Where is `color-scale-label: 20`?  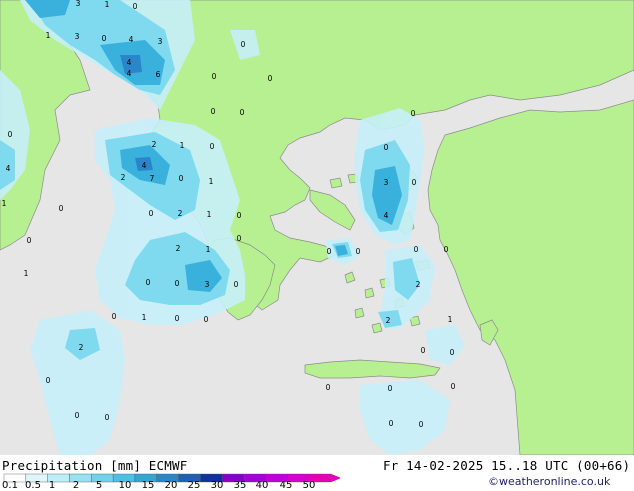
color-scale-label: 20 is located at coordinates (171, 485).